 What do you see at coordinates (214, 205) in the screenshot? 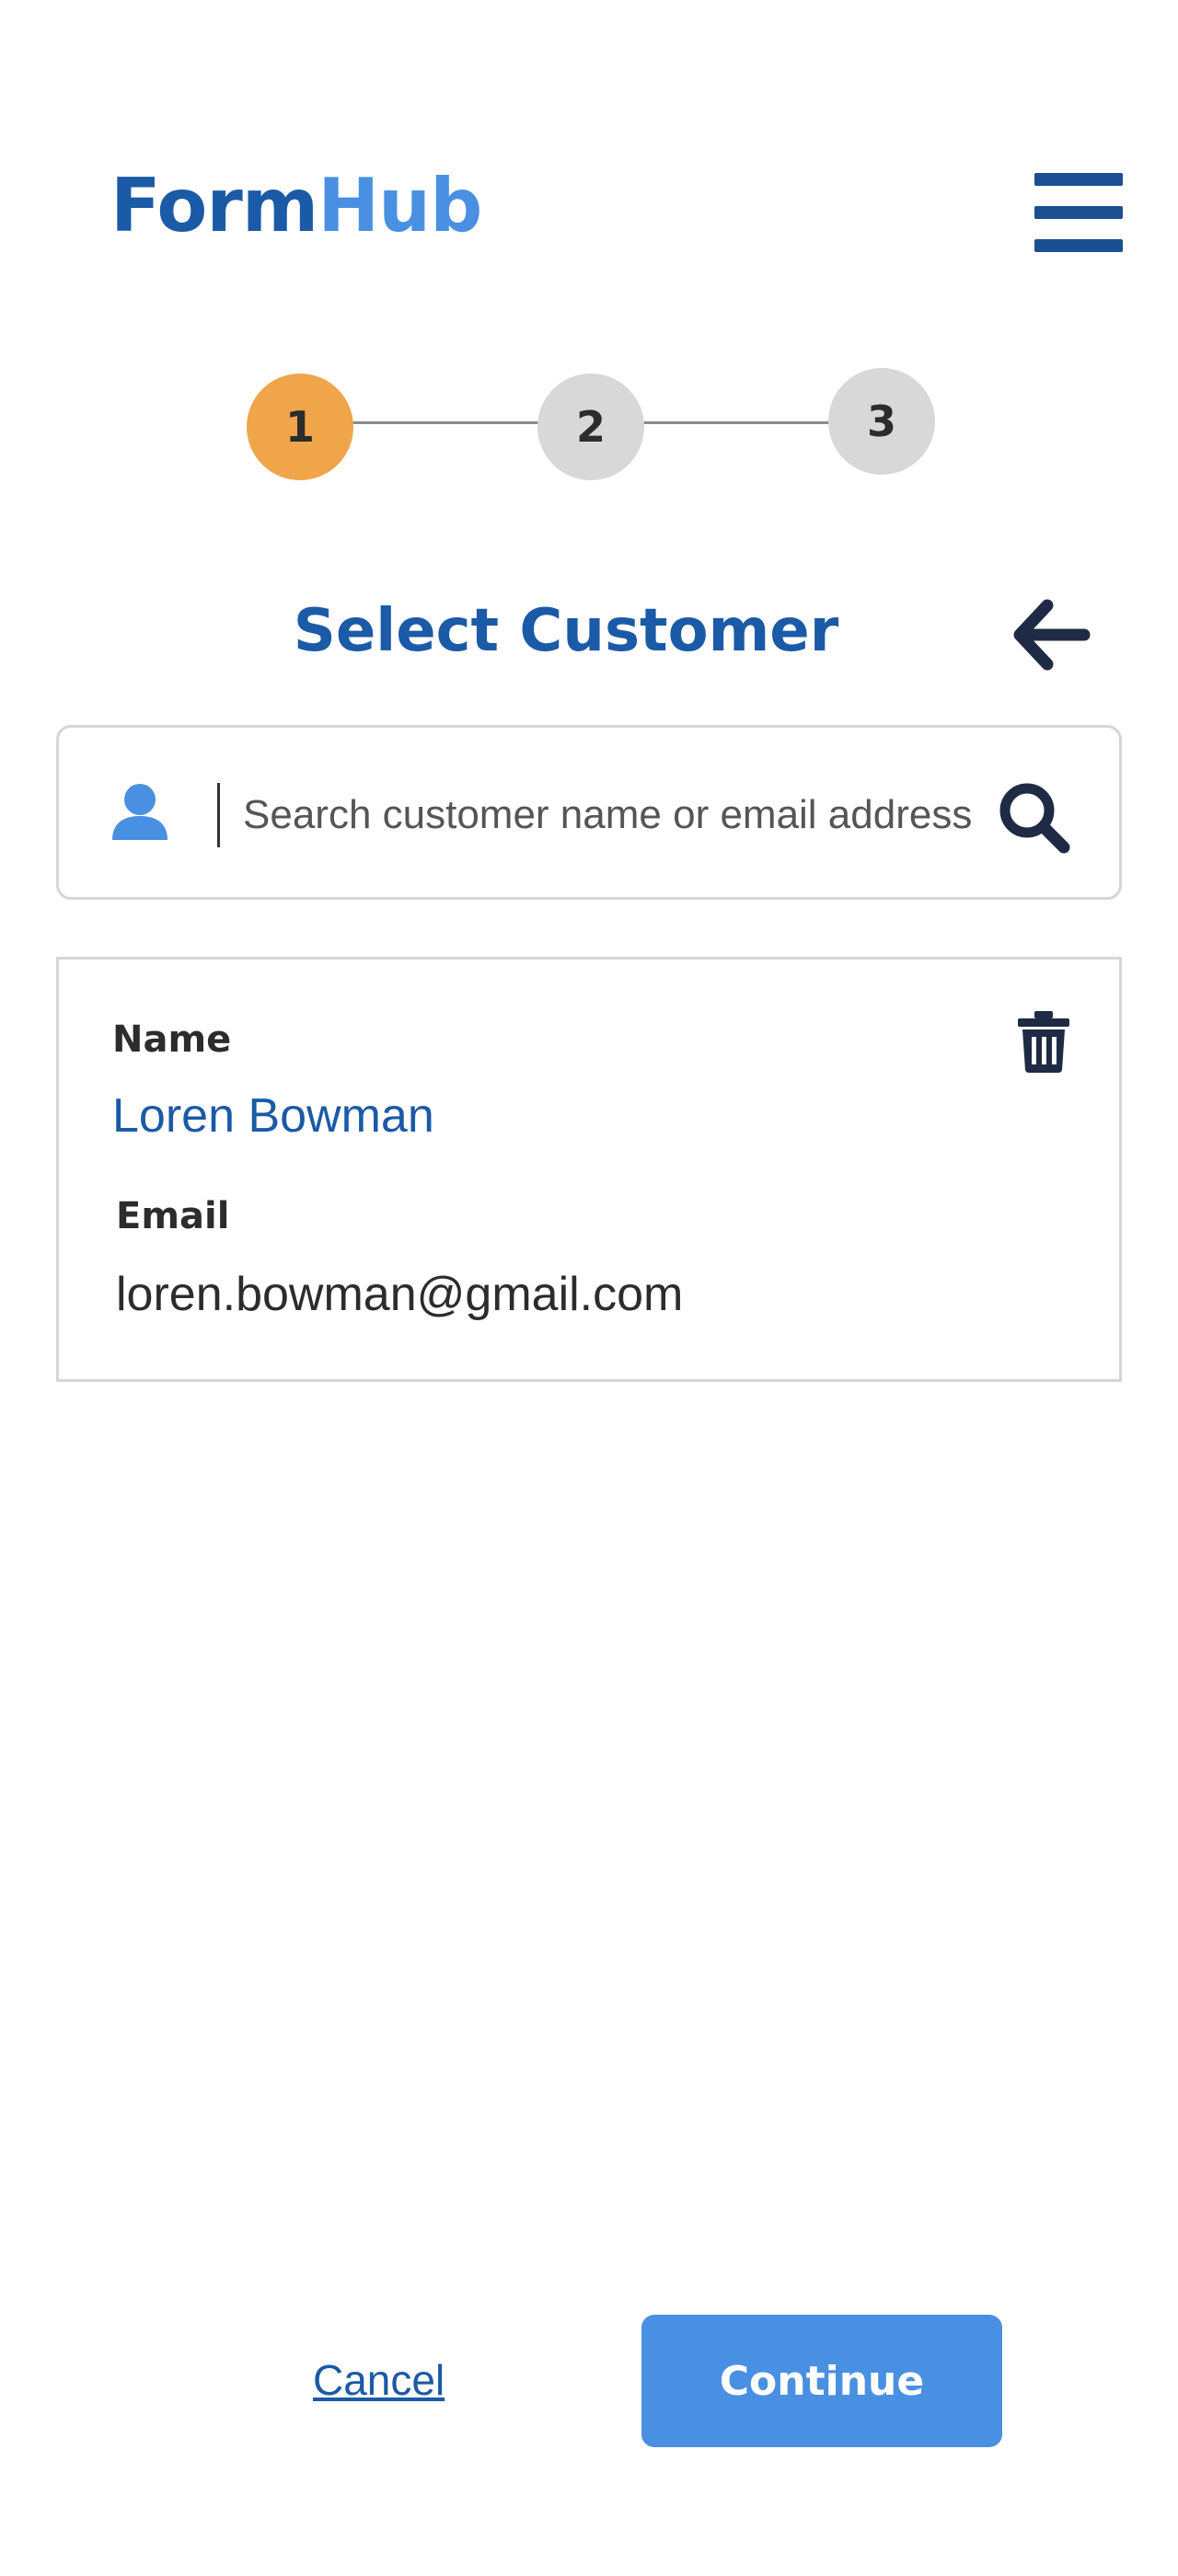
I see `logo-text-form: Form` at bounding box center [214, 205].